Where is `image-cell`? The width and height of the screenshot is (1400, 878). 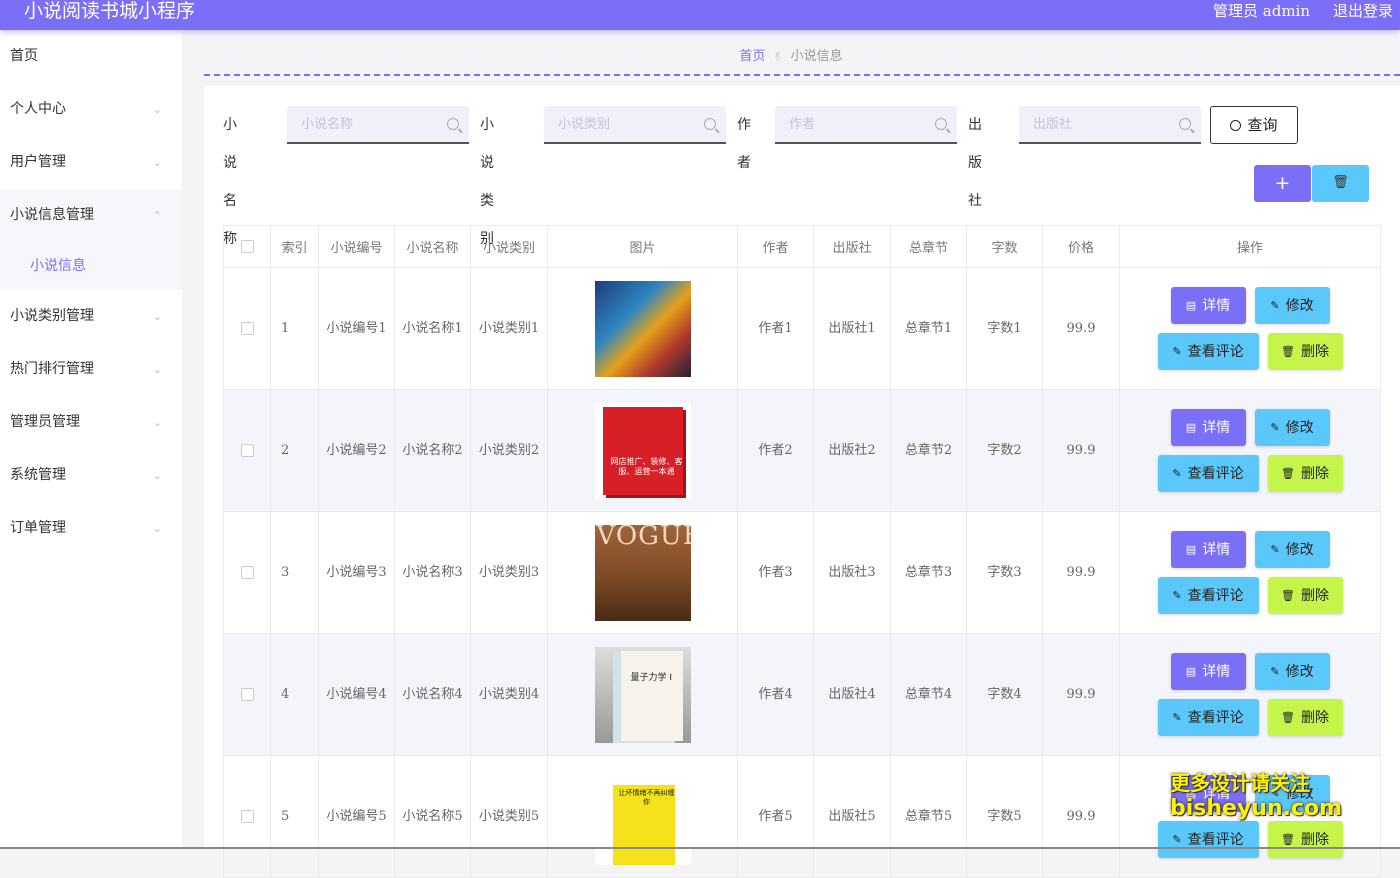
image-cell is located at coordinates (642, 328).